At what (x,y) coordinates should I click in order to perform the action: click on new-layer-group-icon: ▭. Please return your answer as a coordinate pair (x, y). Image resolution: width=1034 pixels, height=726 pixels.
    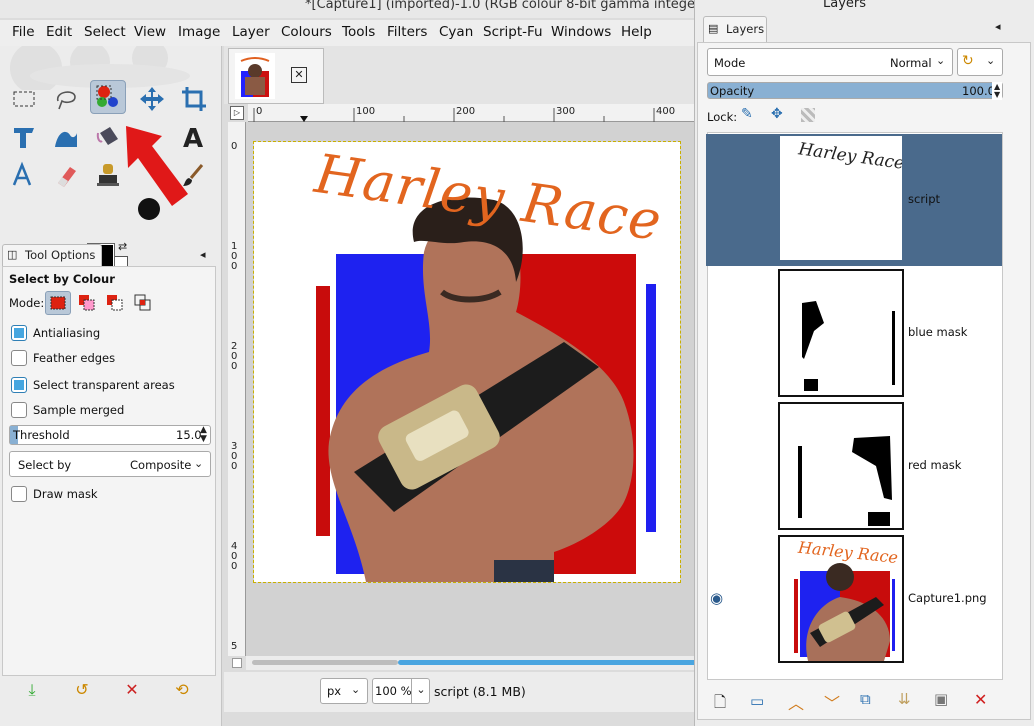
    Looking at the image, I should click on (757, 701).